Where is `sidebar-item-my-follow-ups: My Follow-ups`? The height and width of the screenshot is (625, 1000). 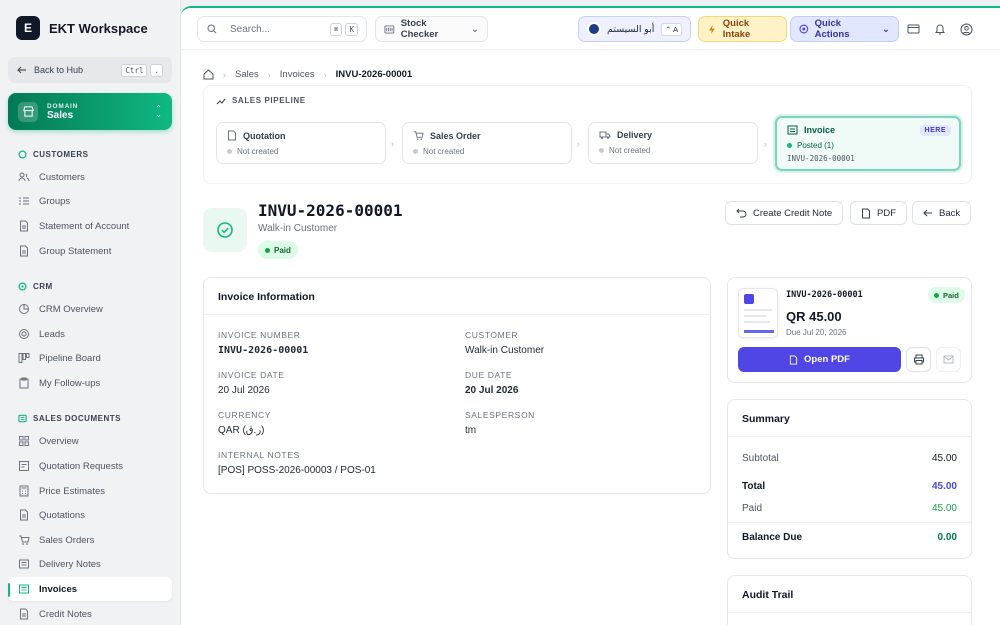
sidebar-item-my-follow-ups: My Follow-ups is located at coordinates (90, 383).